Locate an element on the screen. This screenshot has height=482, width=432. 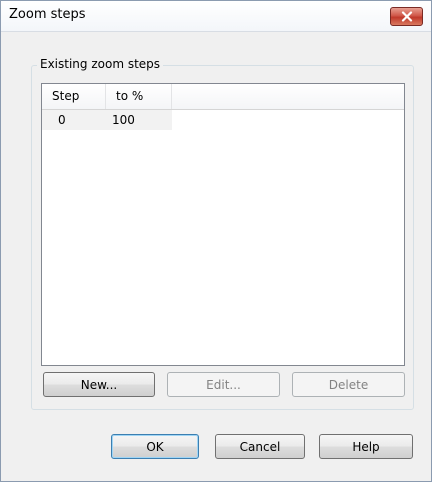
window-title: Zoom steps is located at coordinates (47, 14).